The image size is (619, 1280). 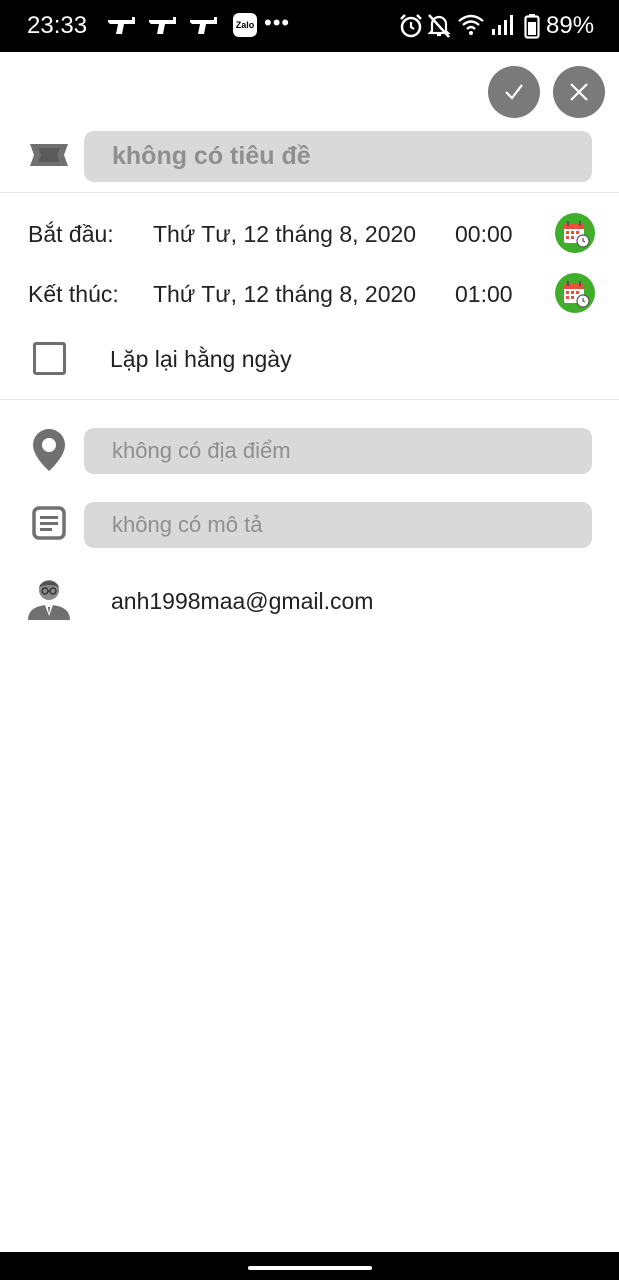 I want to click on end-time: 01:00, so click(x=484, y=294).